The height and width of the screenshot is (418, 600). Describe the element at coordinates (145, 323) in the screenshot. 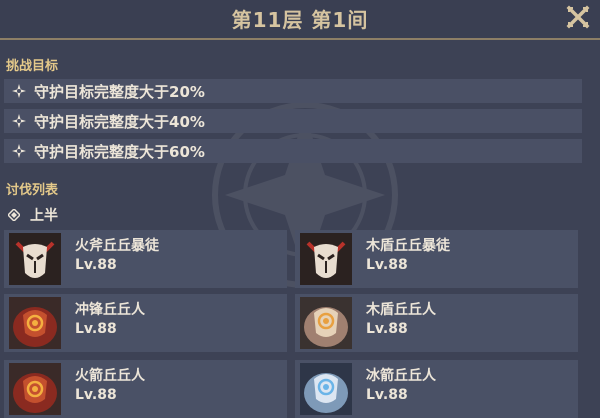

I see `enemy-card: 冲锋丘丘人 Lv.88` at that location.